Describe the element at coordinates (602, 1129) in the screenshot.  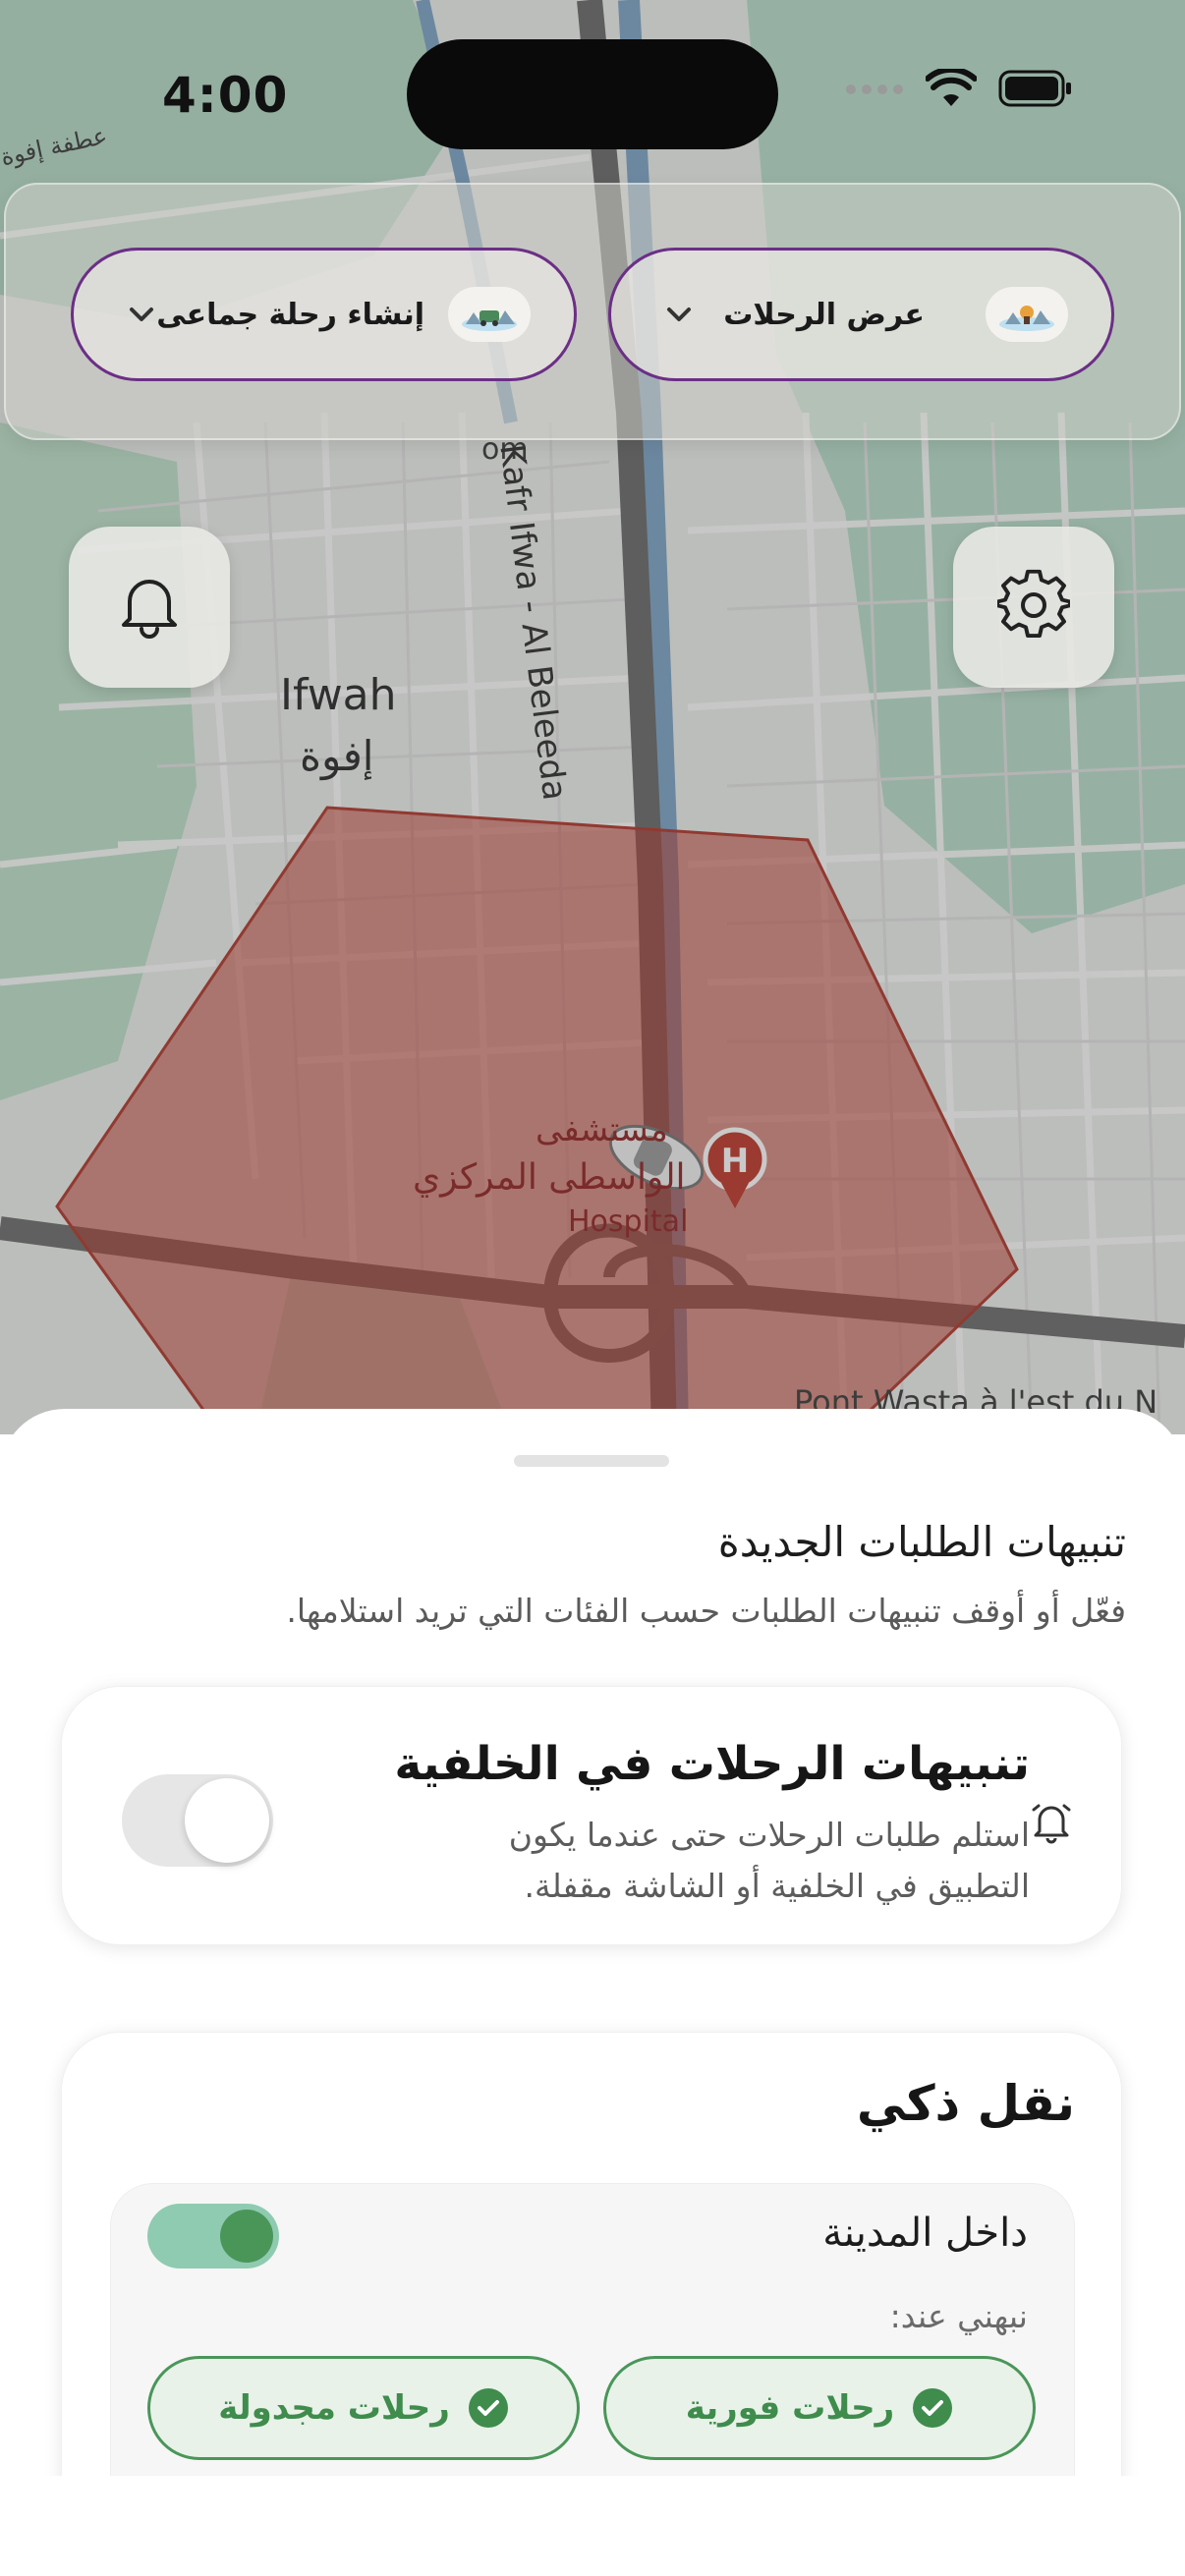
I see `map-label-hospital-ar-1: مستشفى` at that location.